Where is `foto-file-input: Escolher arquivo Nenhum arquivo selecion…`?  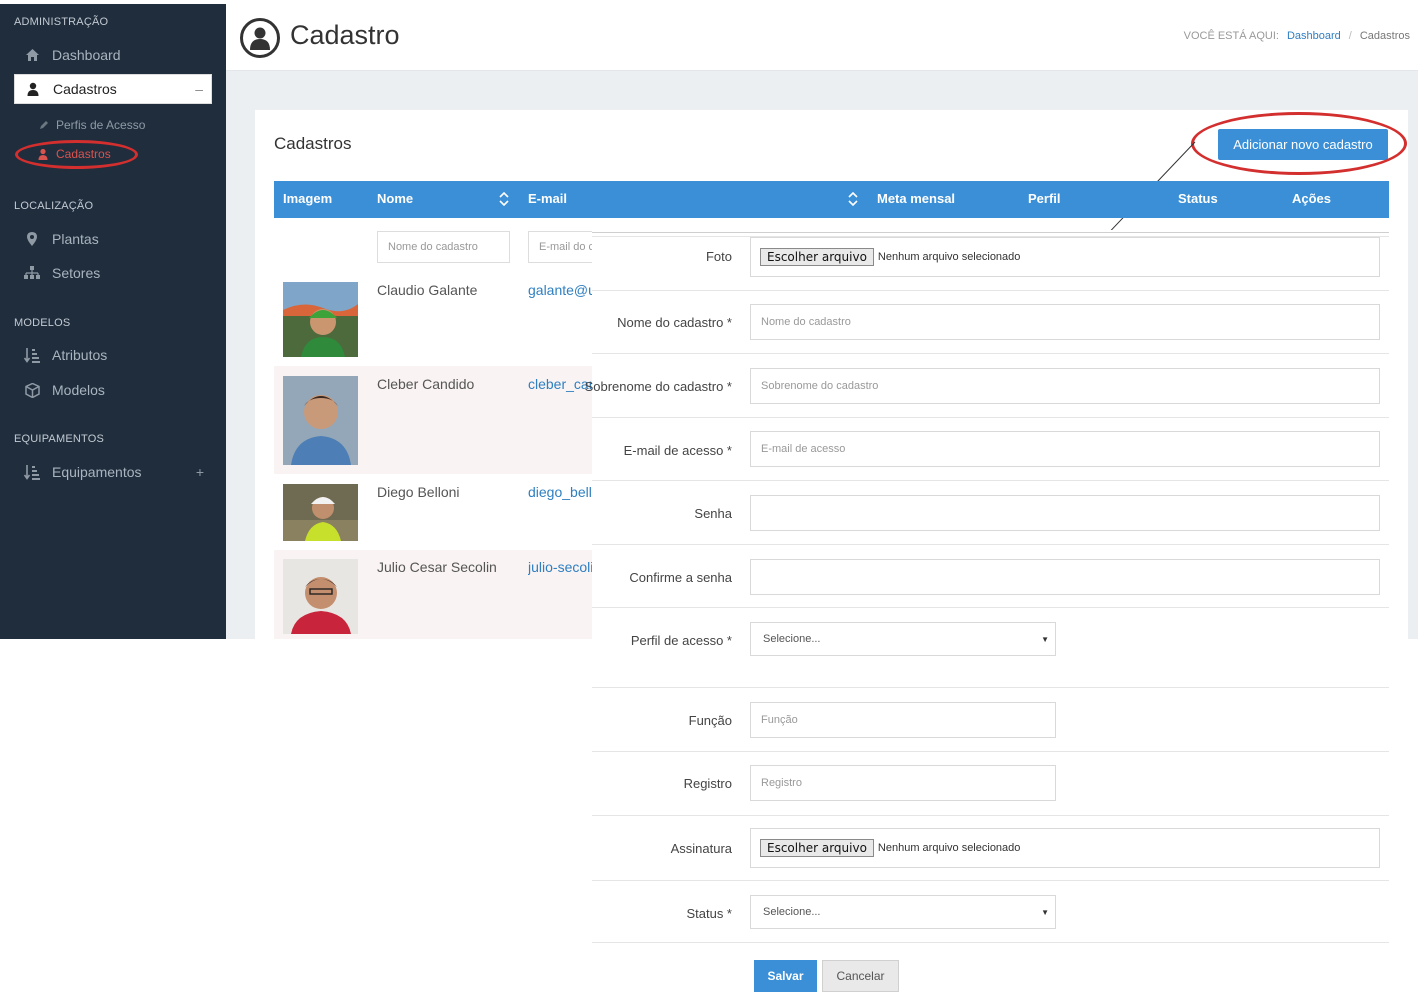 foto-file-input: Escolher arquivo Nenhum arquivo selecion… is located at coordinates (1065, 257).